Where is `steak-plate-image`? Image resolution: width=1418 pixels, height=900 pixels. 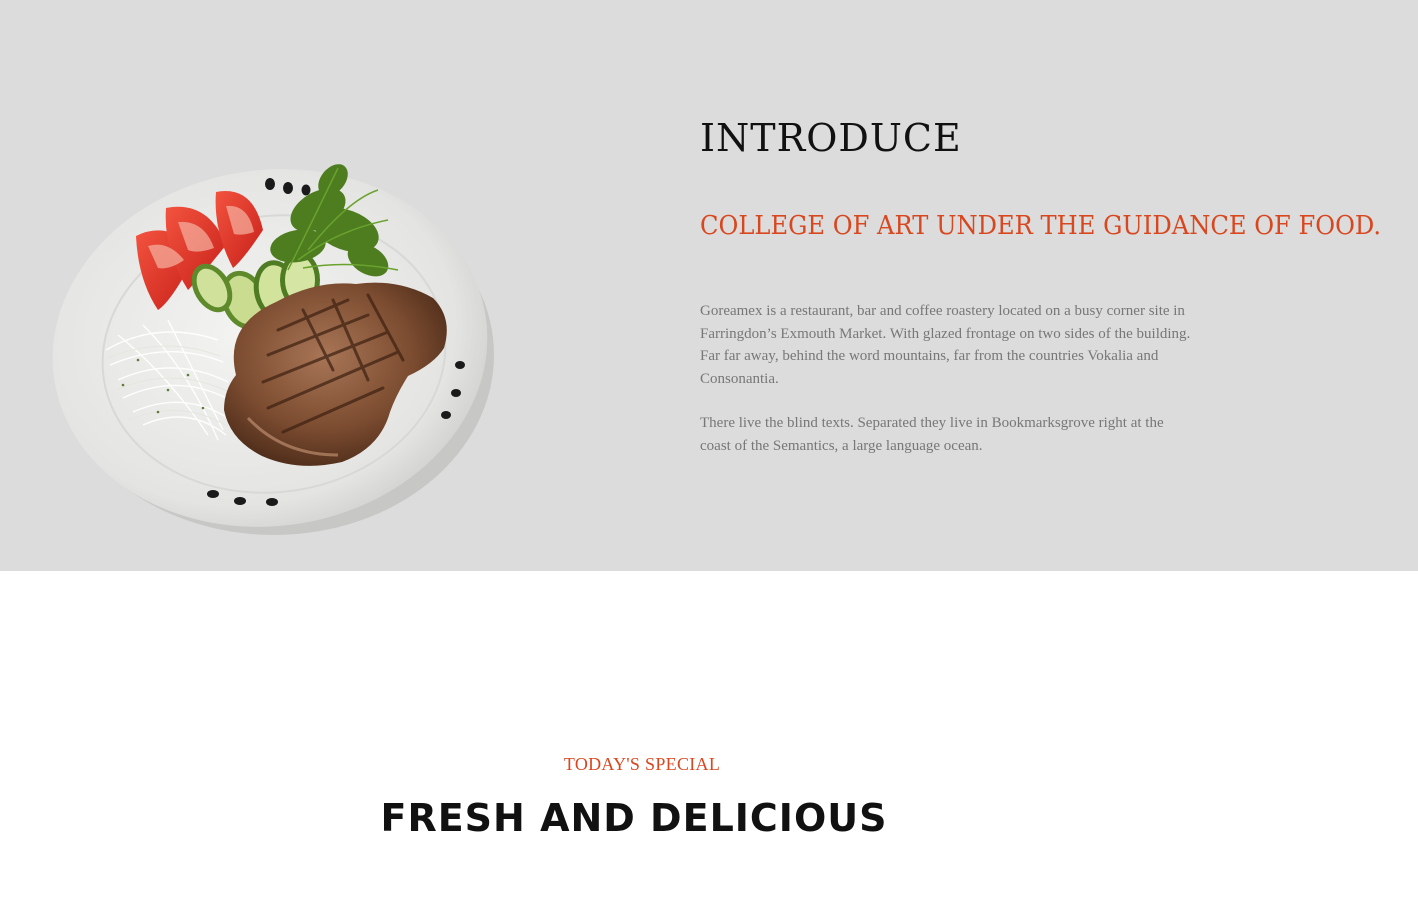 steak-plate-image is located at coordinates (273, 345).